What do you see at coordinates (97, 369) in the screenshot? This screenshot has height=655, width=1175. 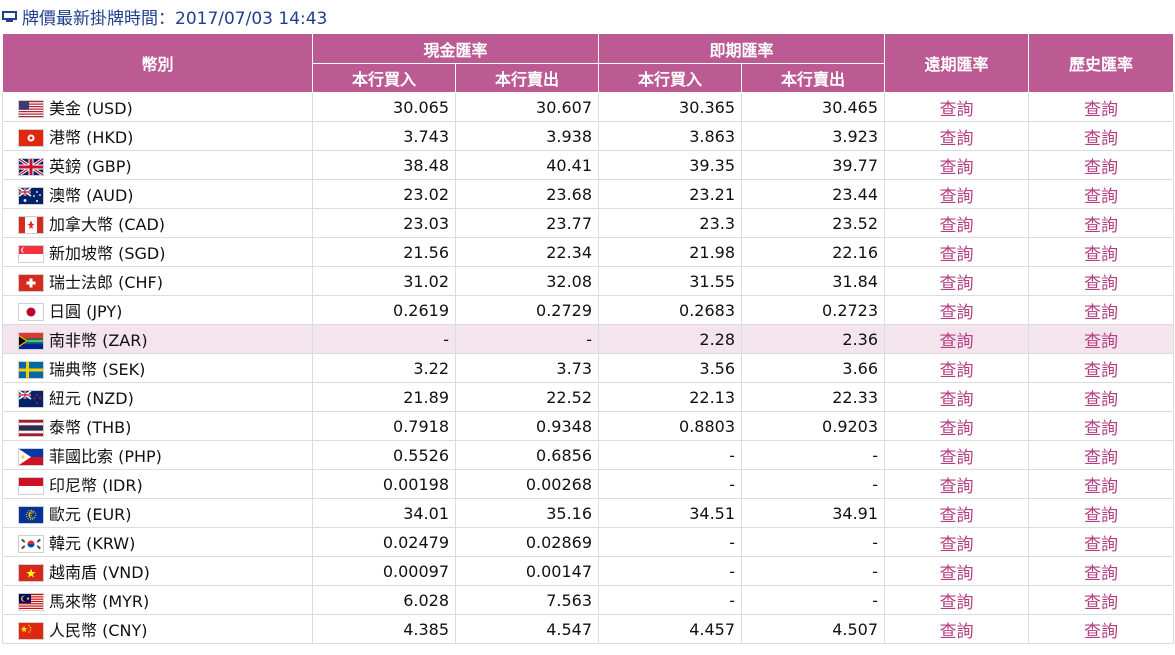 I see `currency-name: 瑞典幣 (SEK)` at bounding box center [97, 369].